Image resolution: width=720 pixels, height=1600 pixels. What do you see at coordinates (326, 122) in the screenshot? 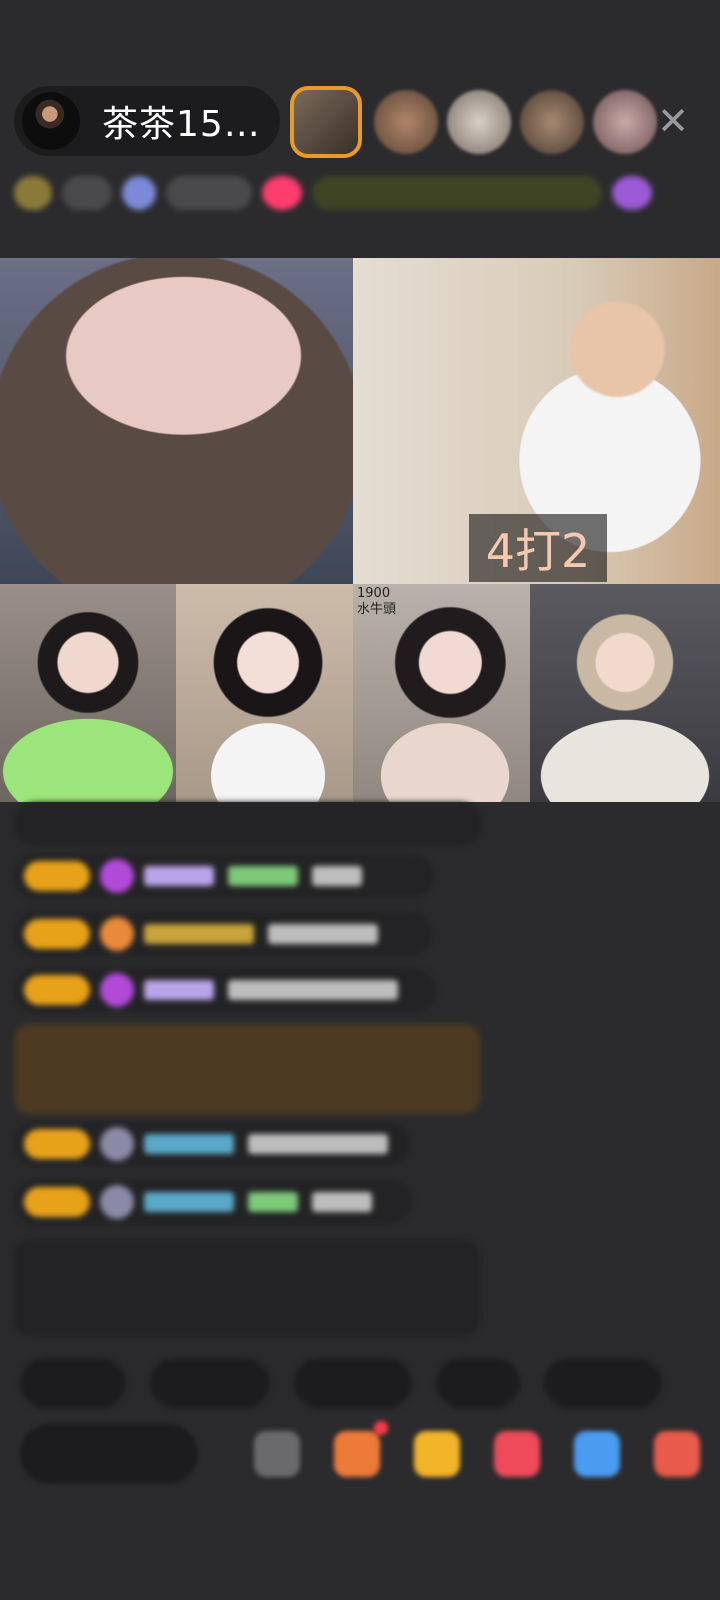
I see `viewer-avatar-top` at bounding box center [326, 122].